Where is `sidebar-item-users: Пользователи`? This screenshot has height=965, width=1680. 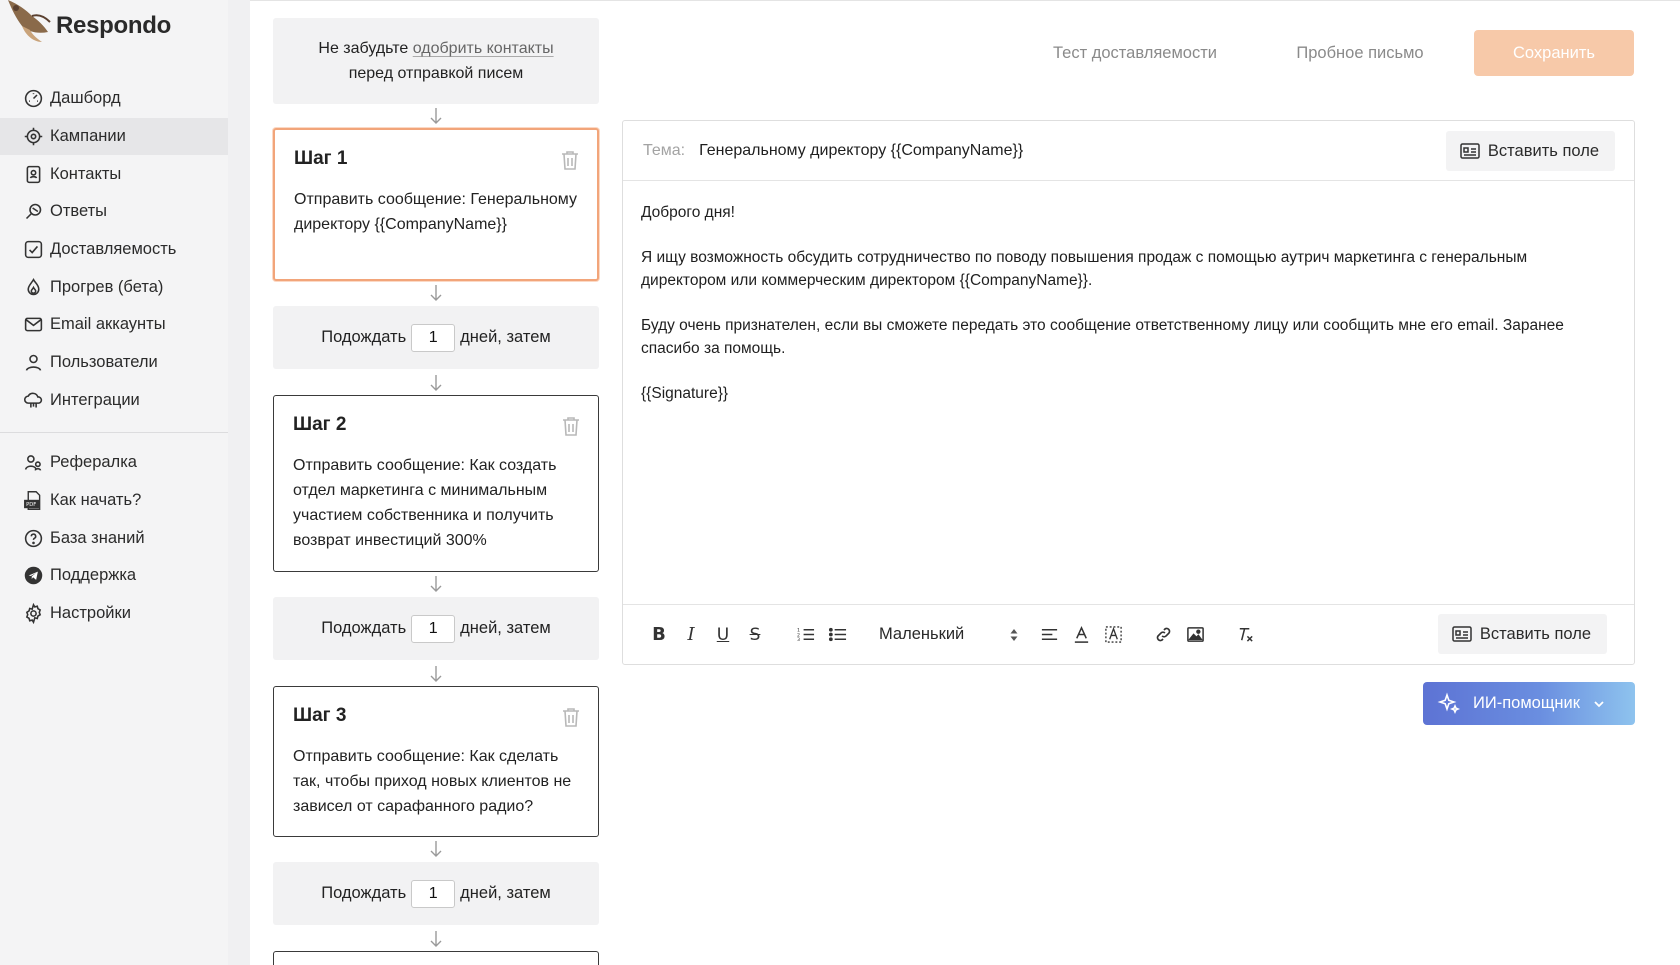
sidebar-item-users: Пользователи is located at coordinates (114, 363).